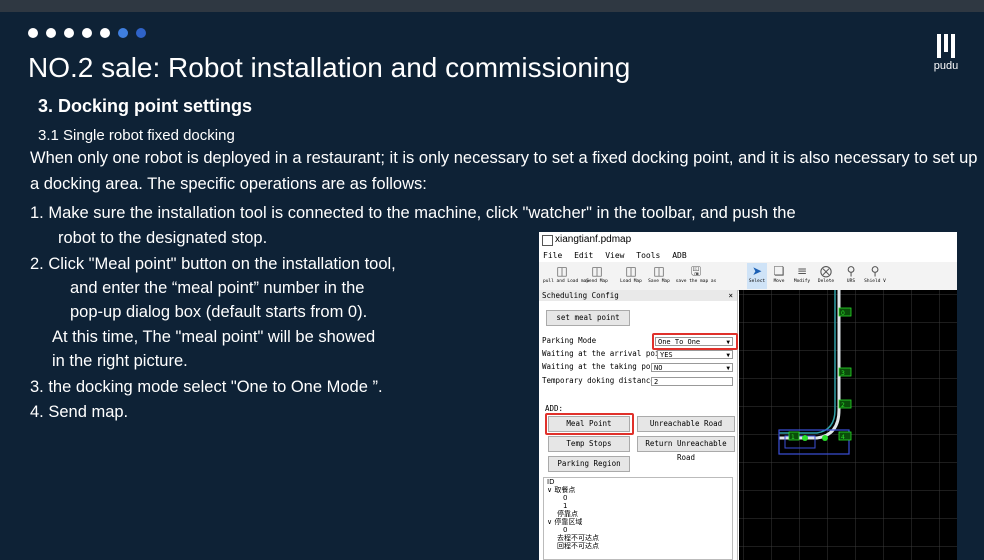 This screenshot has height=560, width=984. I want to click on save-as-button: 🖫 save the map as, so click(696, 276).